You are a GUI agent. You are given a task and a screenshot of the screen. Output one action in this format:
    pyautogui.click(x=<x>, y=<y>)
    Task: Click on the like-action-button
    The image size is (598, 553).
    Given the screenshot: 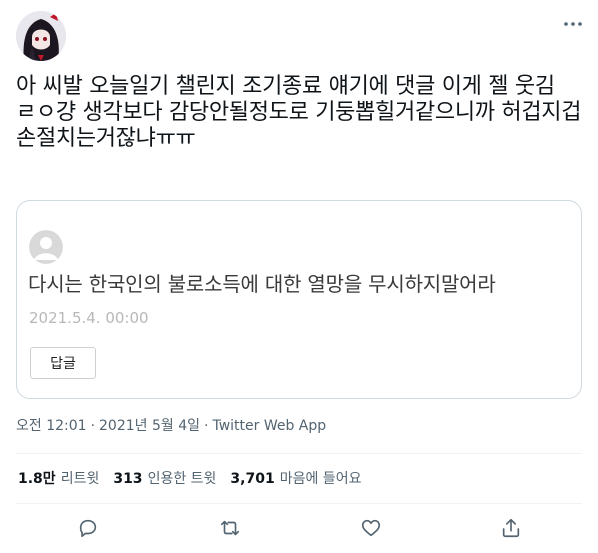 What is the action you would take?
    pyautogui.click(x=372, y=529)
    